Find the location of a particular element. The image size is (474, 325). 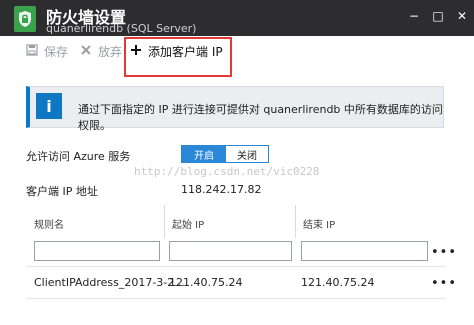

start-ip-cell: 121.40.75.24 is located at coordinates (206, 282).